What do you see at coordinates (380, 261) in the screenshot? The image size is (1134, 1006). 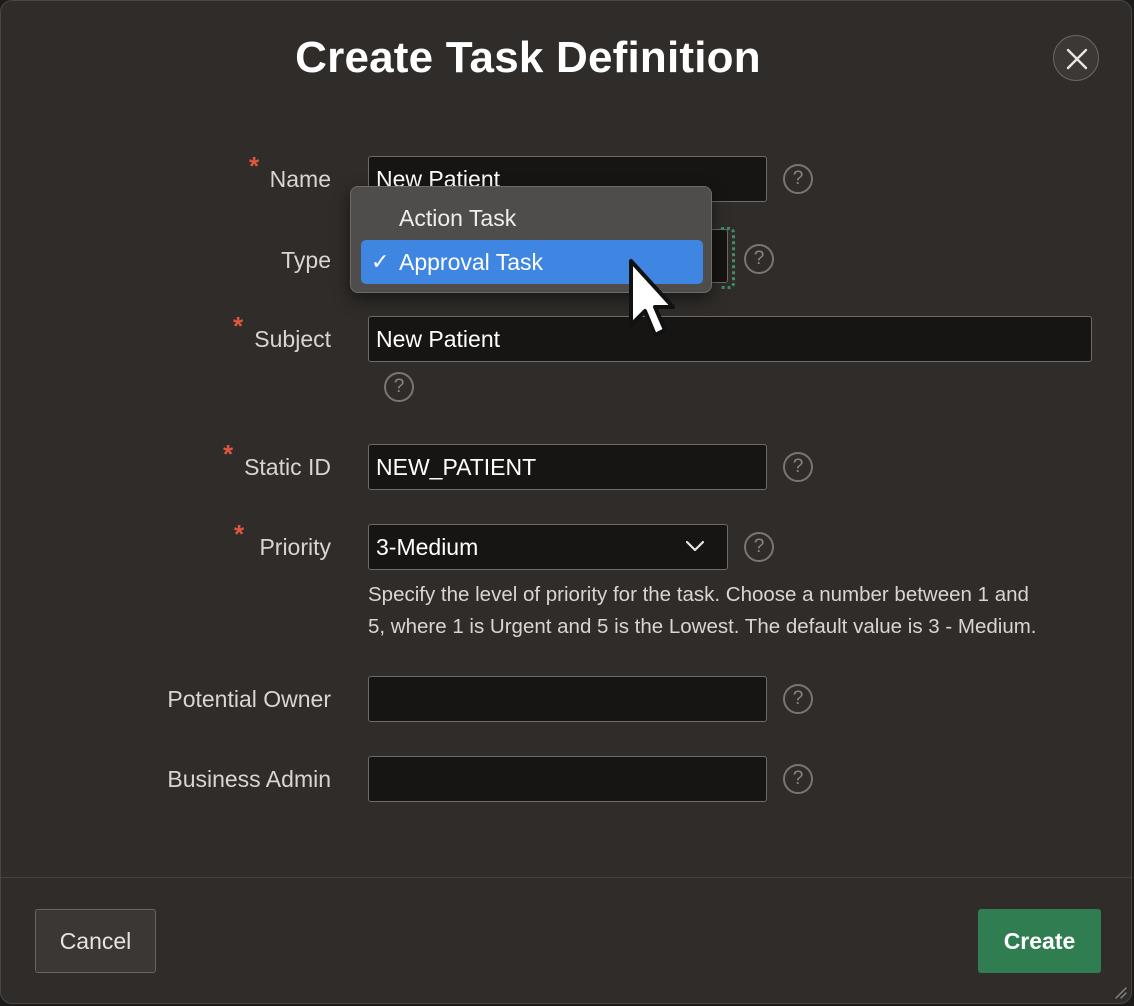 I see `checkmark-icon: ✓` at bounding box center [380, 261].